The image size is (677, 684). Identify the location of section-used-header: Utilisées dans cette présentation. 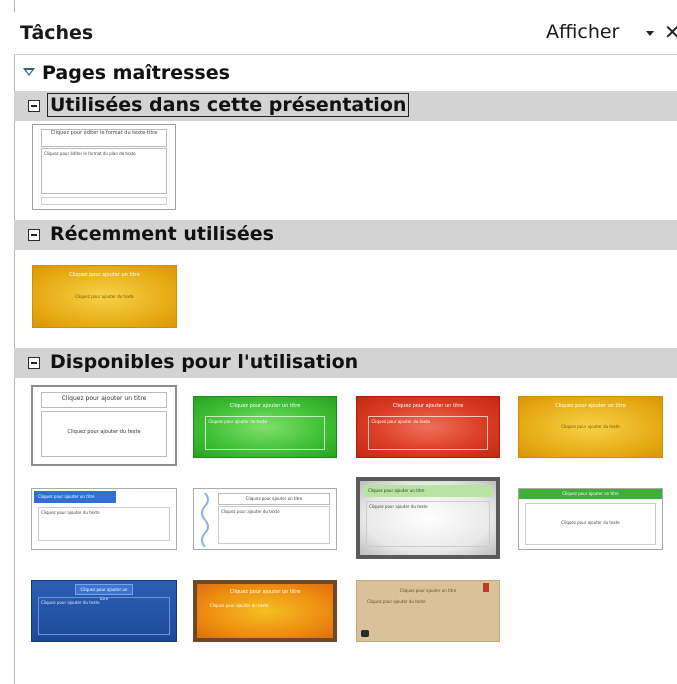
(345, 106).